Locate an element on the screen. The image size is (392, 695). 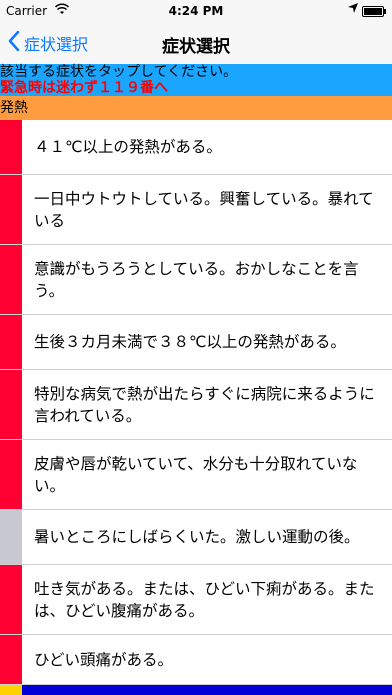
symptom-row: 生後３カ月未満で３８℃以上の発熱がある。 is located at coordinates (196, 342).